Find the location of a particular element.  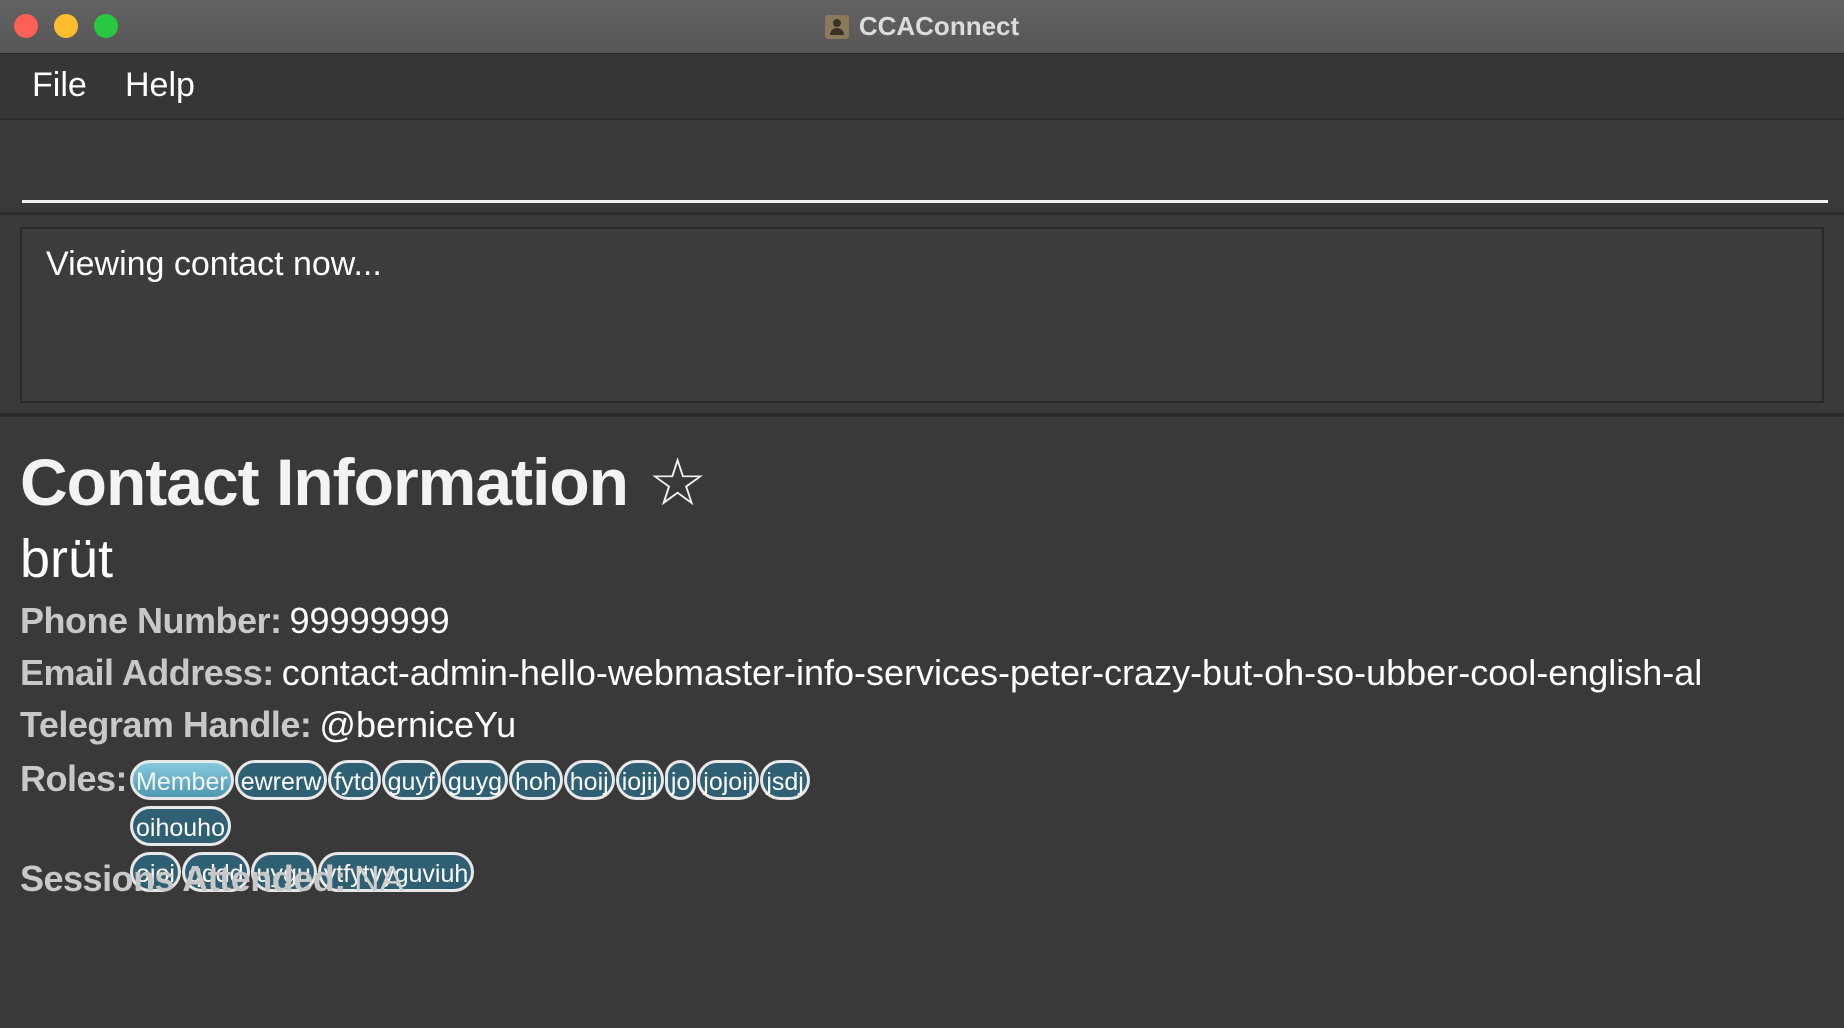

menu-help: Help is located at coordinates (160, 85).